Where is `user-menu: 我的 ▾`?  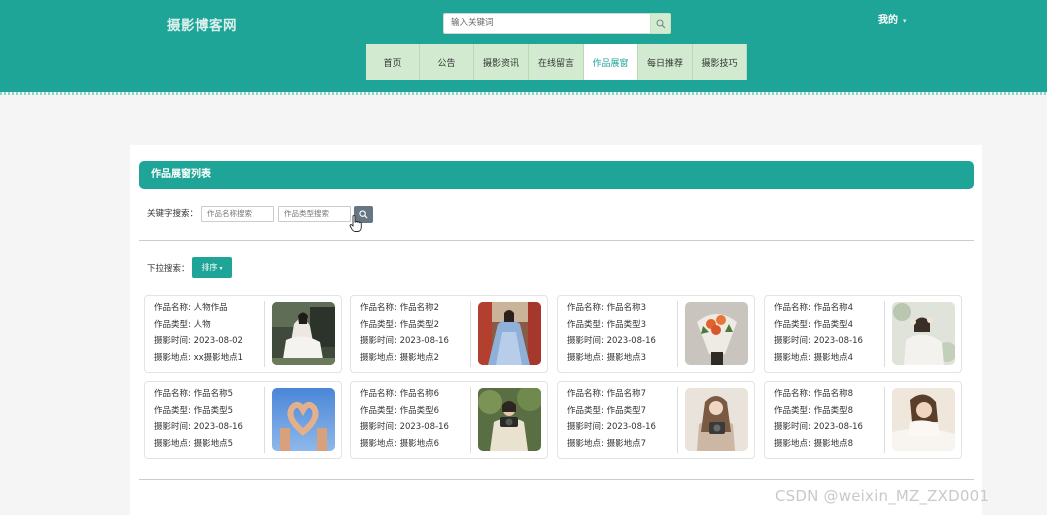
user-menu: 我的 ▾ is located at coordinates (892, 18).